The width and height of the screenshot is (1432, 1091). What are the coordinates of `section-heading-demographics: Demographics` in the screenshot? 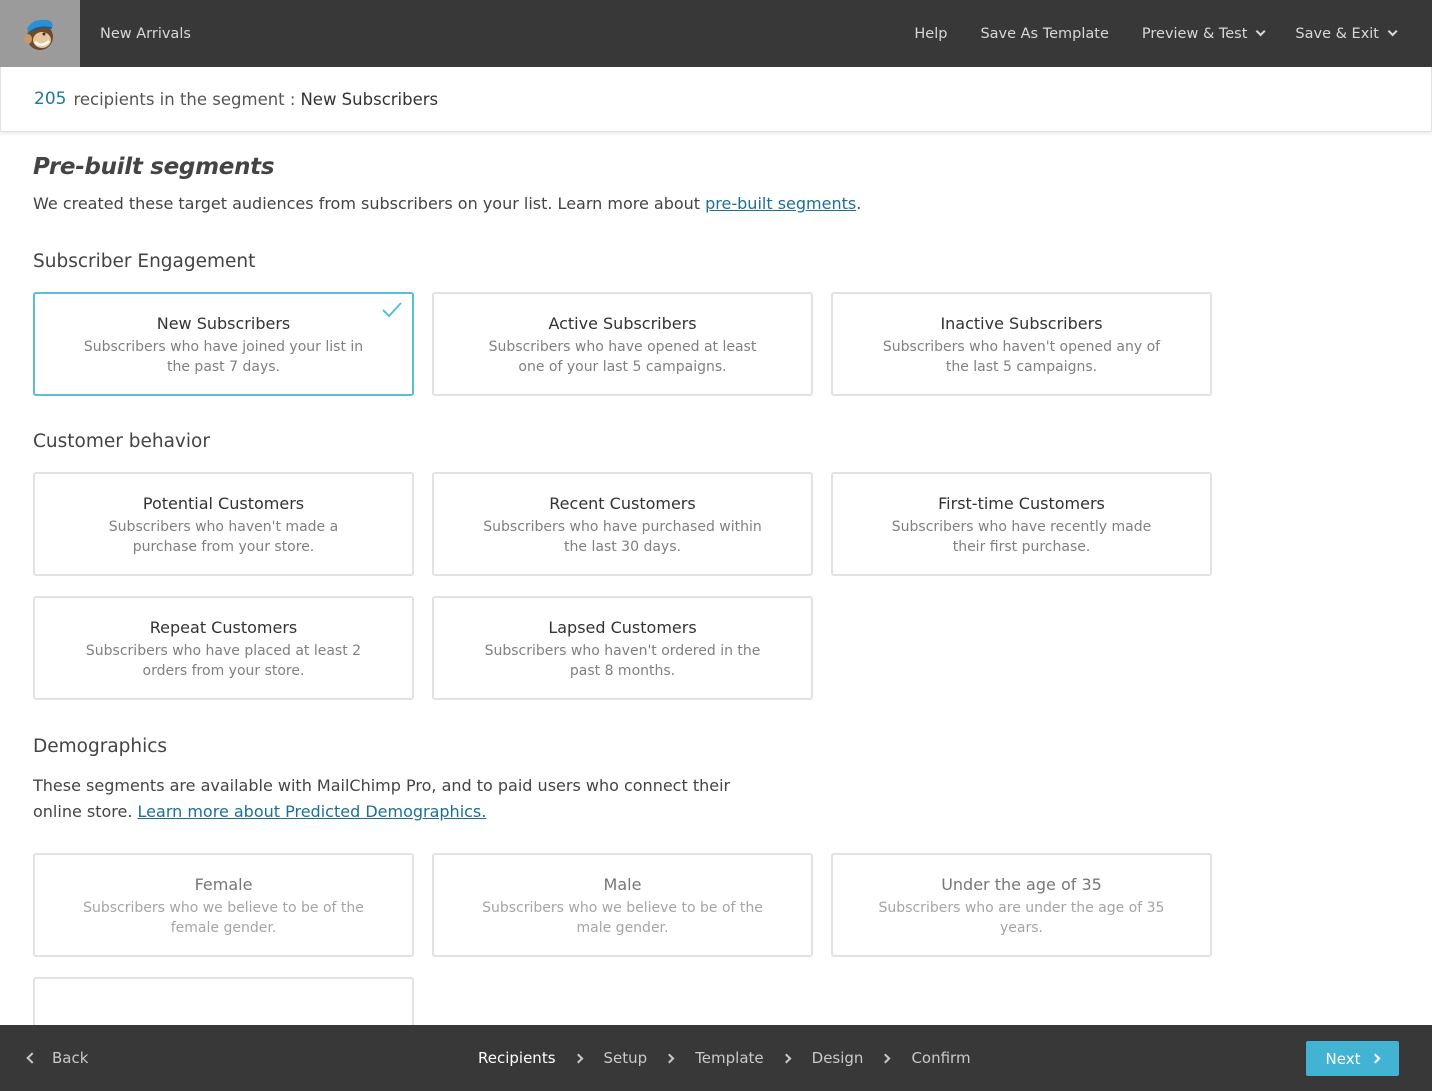 It's located at (100, 746).